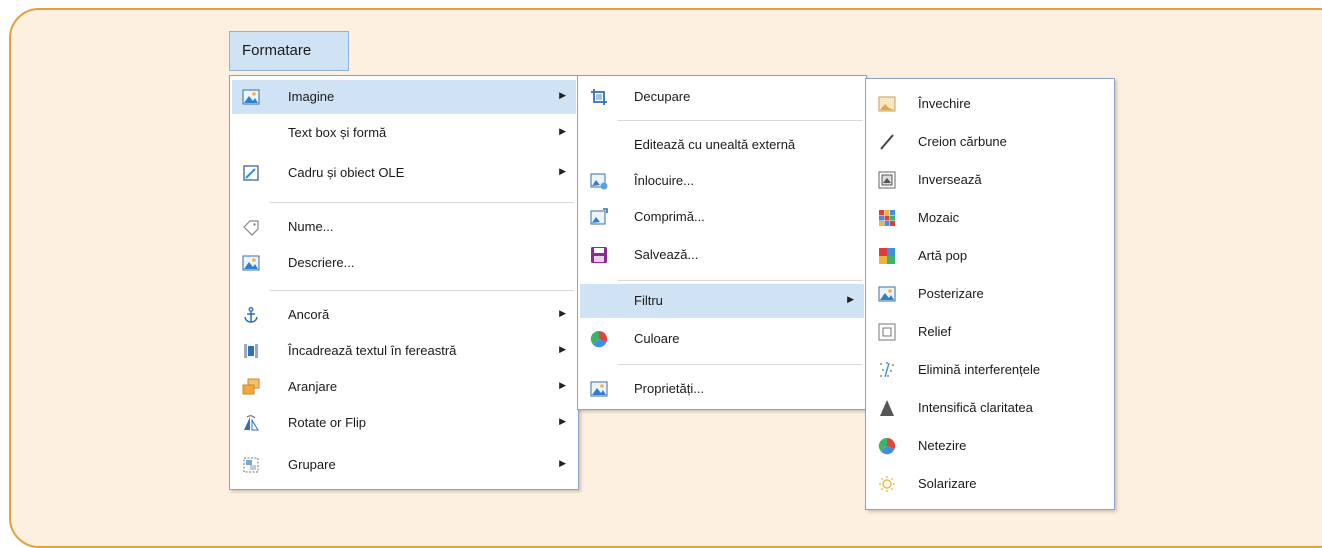  I want to click on menu-item-posterizare: Posterizare, so click(990, 294).